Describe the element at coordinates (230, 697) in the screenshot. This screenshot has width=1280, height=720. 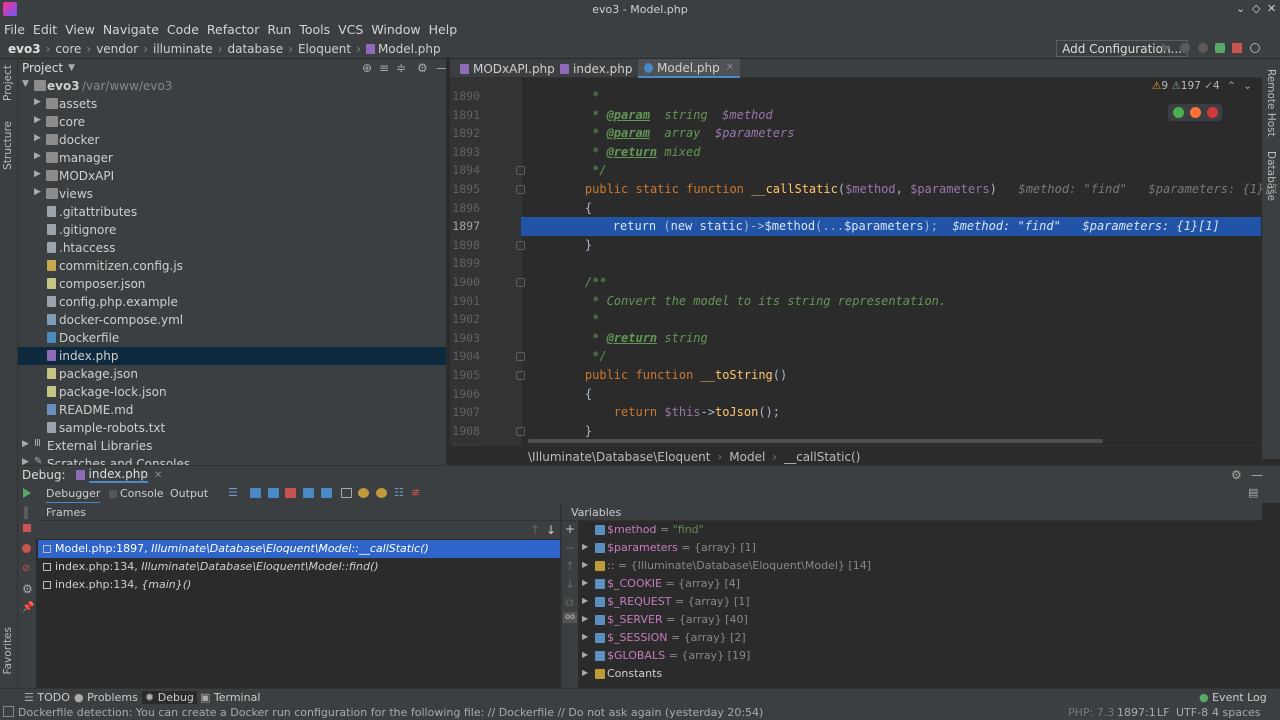
I see `terminal-tab: ▣ Terminal` at that location.